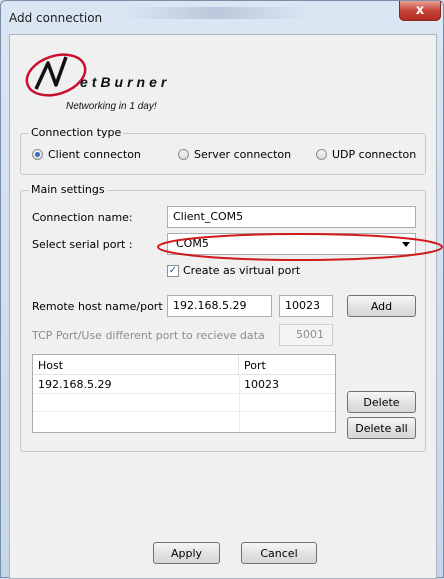 This screenshot has width=444, height=579. What do you see at coordinates (97, 306) in the screenshot?
I see `remote-host-label: Remote host name/port` at bounding box center [97, 306].